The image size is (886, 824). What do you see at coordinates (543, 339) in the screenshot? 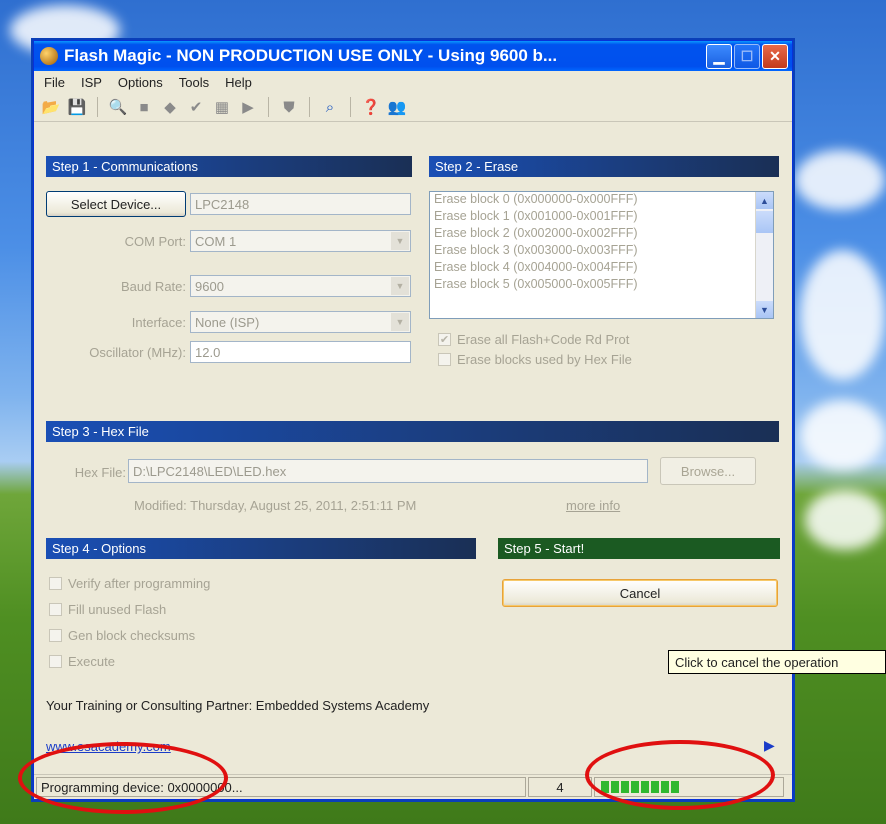
I see `erase-all-label: Erase all Flash+Code Rd Prot` at bounding box center [543, 339].